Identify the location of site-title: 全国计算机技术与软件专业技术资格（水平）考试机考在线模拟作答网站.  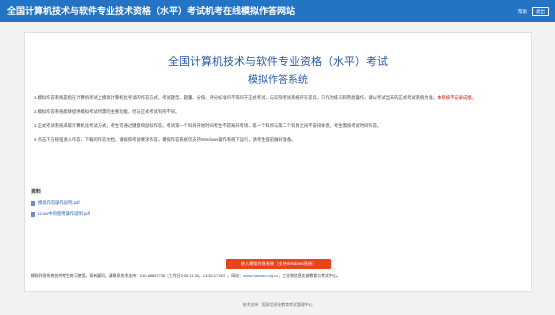
(151, 11).